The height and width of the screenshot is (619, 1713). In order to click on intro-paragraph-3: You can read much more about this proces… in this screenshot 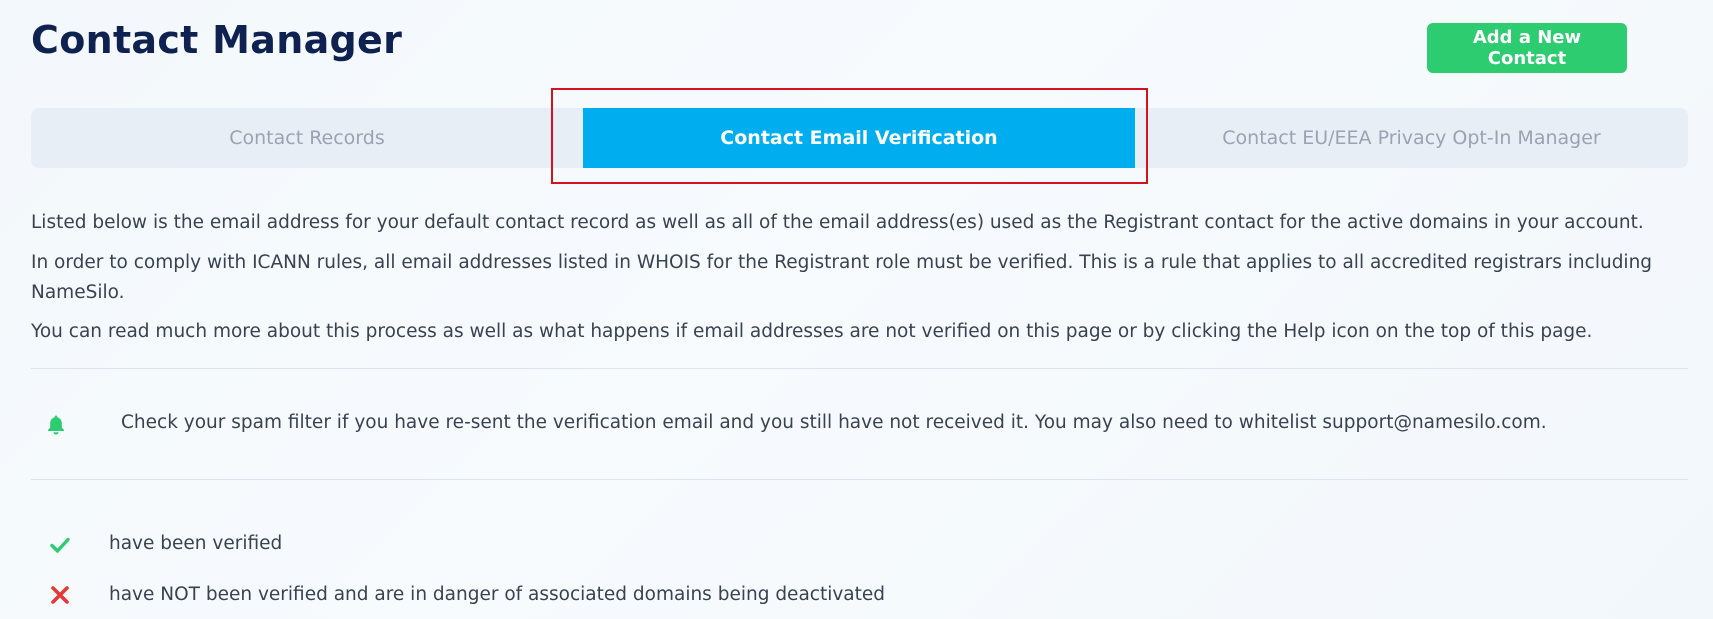, I will do `click(812, 331)`.